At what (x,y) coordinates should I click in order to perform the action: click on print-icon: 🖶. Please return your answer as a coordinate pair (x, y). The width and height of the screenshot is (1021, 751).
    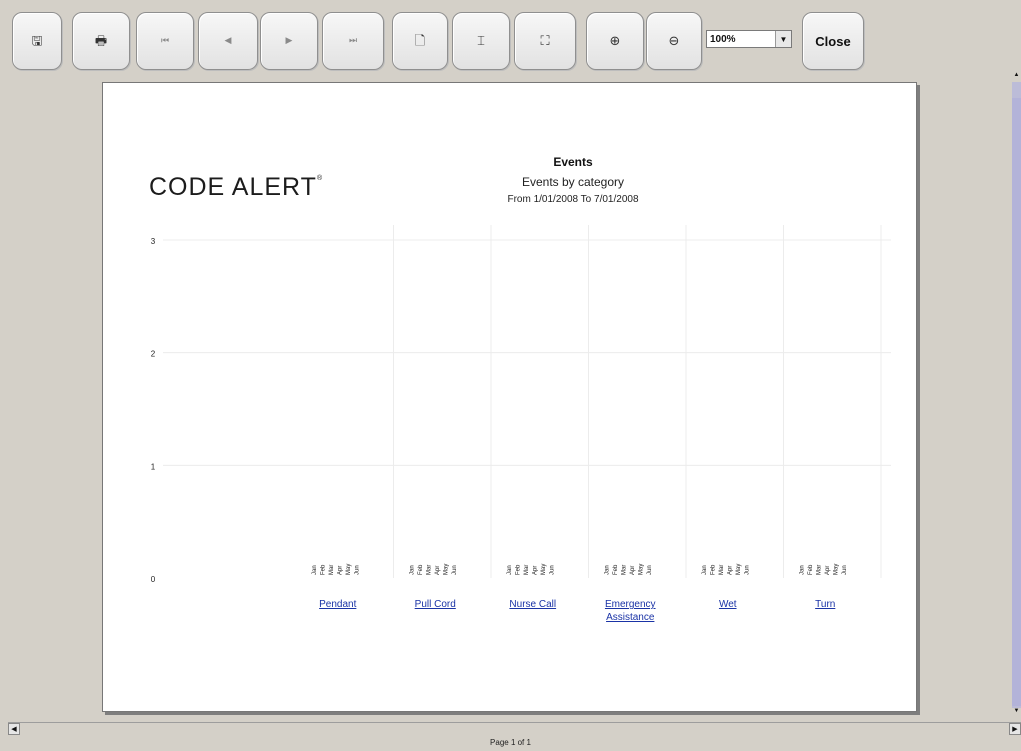
    Looking at the image, I should click on (101, 41).